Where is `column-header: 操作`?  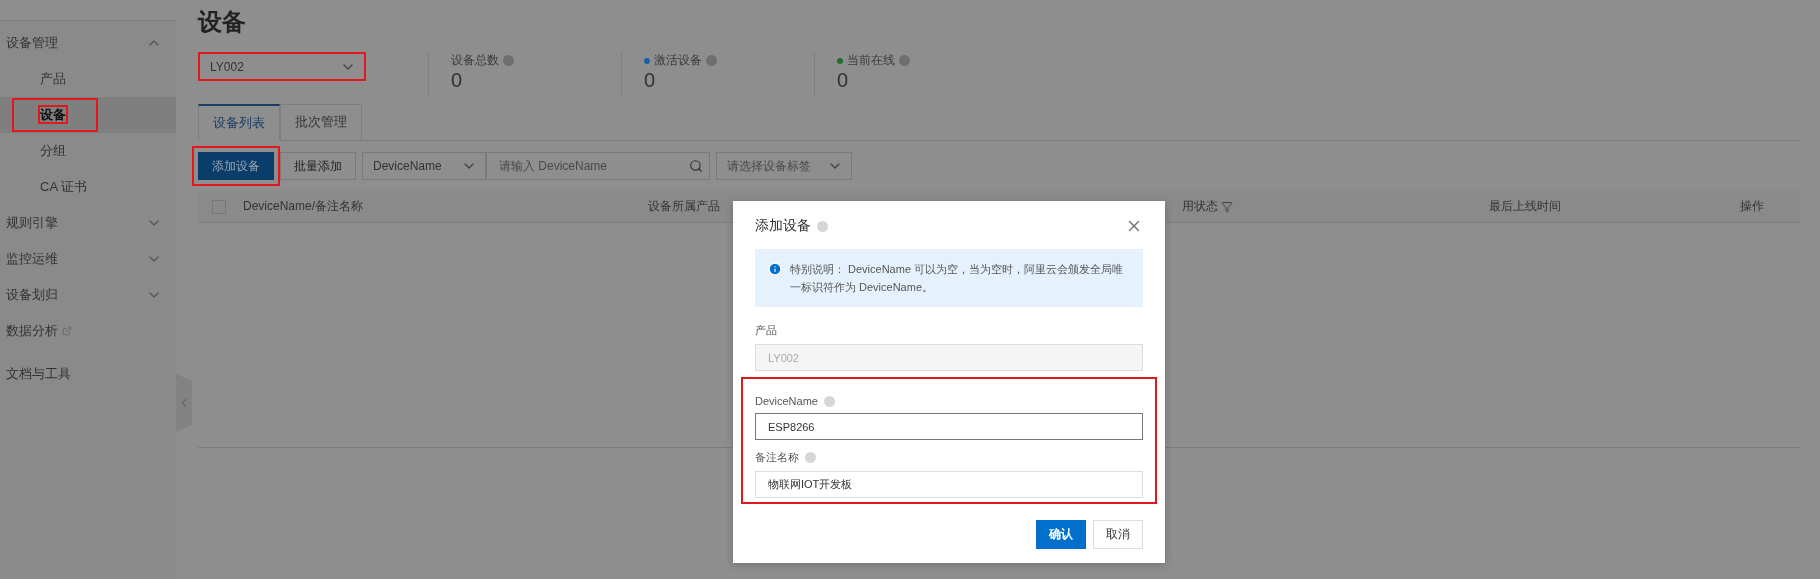
column-header: 操作 is located at coordinates (1752, 206).